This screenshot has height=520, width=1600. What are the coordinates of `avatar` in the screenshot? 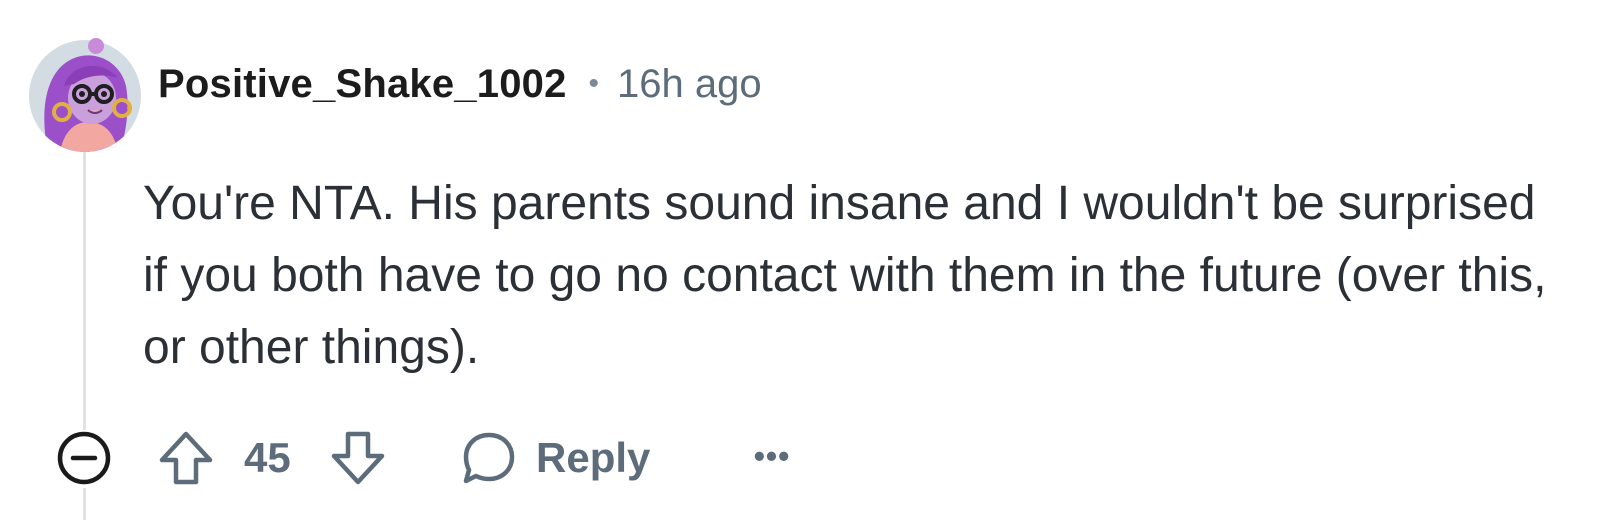 It's located at (85, 93).